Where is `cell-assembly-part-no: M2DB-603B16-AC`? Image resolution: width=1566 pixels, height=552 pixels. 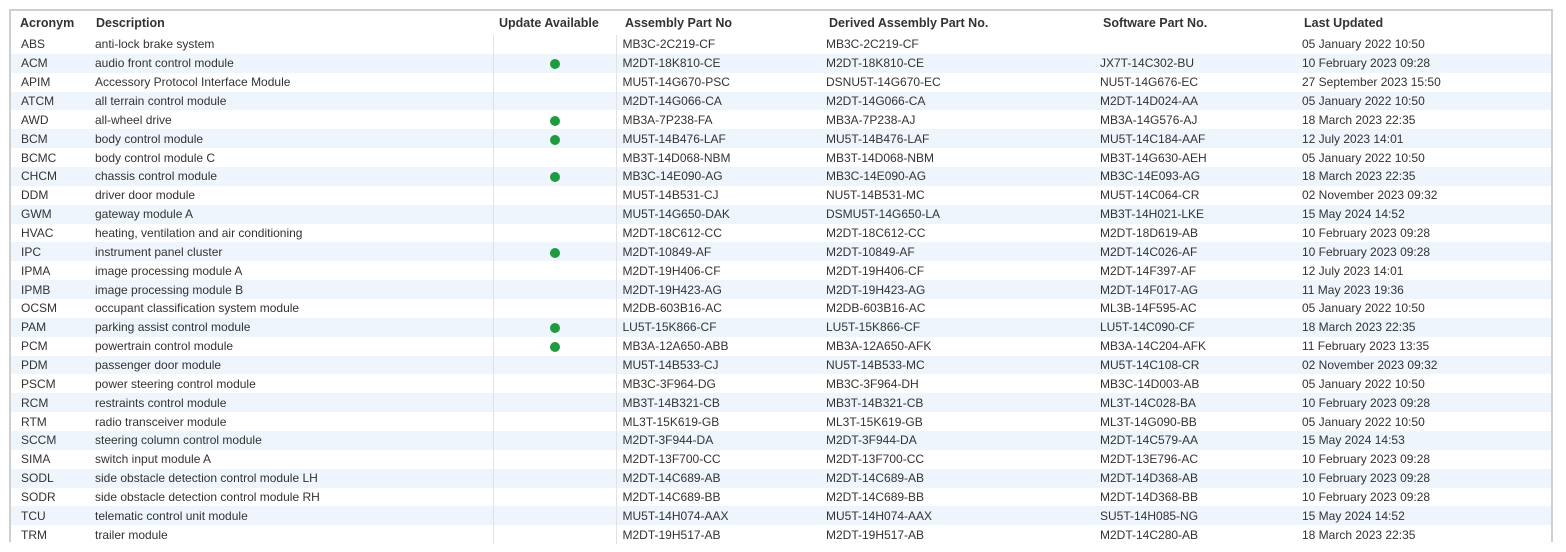
cell-assembly-part-no: M2DB-603B16-AC is located at coordinates (718, 308).